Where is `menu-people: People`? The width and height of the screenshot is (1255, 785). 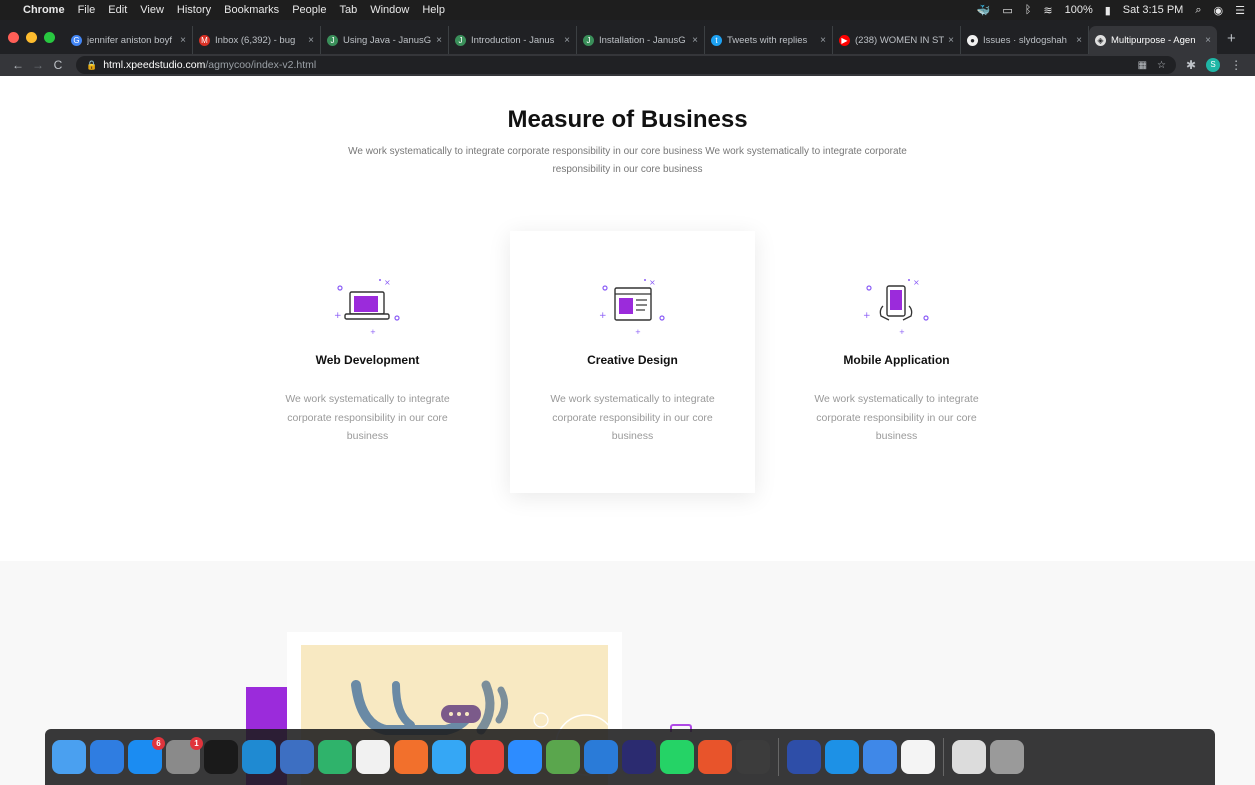 menu-people: People is located at coordinates (309, 10).